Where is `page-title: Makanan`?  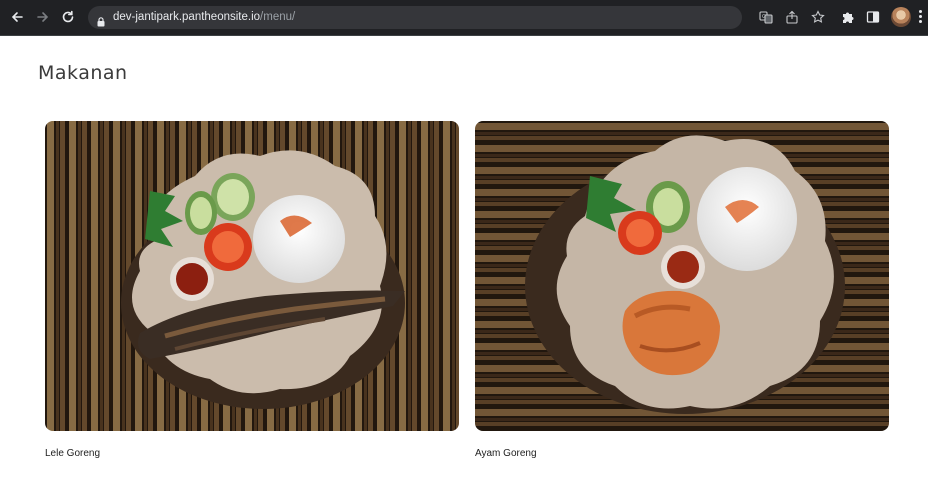
page-title: Makanan is located at coordinates (83, 73).